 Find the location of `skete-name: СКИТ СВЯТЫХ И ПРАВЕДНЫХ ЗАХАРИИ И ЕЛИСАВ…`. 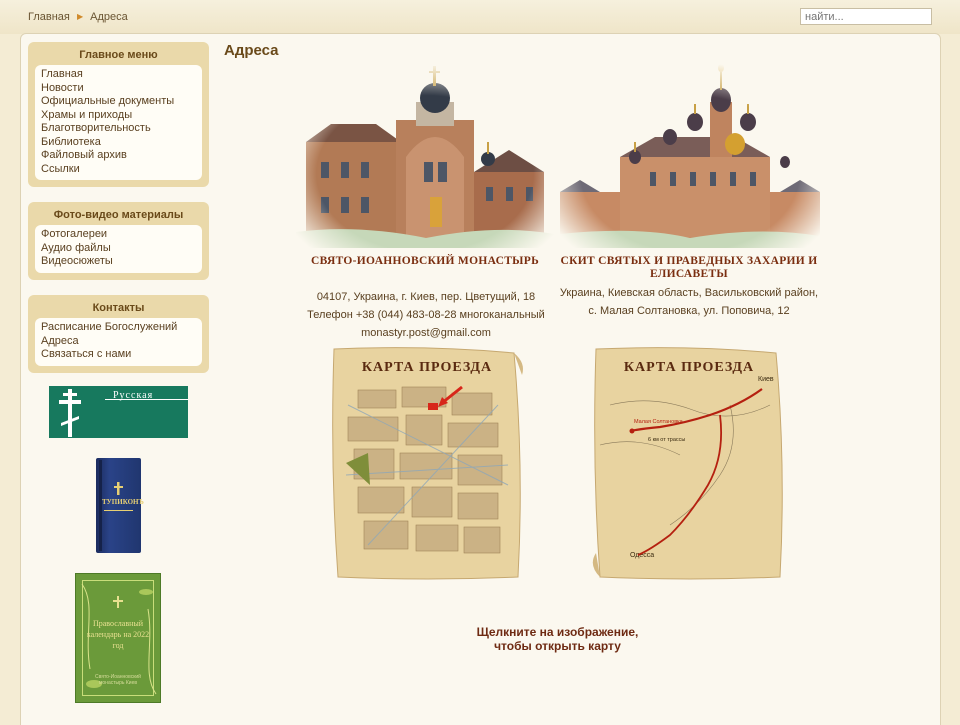

skete-name: СКИТ СВЯТЫХ И ПРАВЕДНЫХ ЗАХАРИИ И ЕЛИСАВ… is located at coordinates (689, 267).